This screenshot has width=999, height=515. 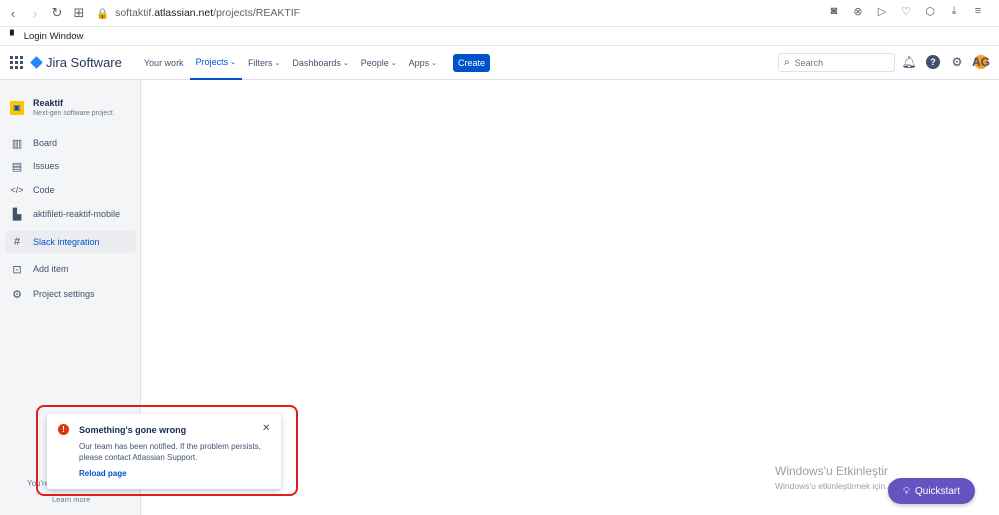 What do you see at coordinates (70, 269) in the screenshot?
I see `sidebar-item-add-item: ⊡ Add item` at bounding box center [70, 269].